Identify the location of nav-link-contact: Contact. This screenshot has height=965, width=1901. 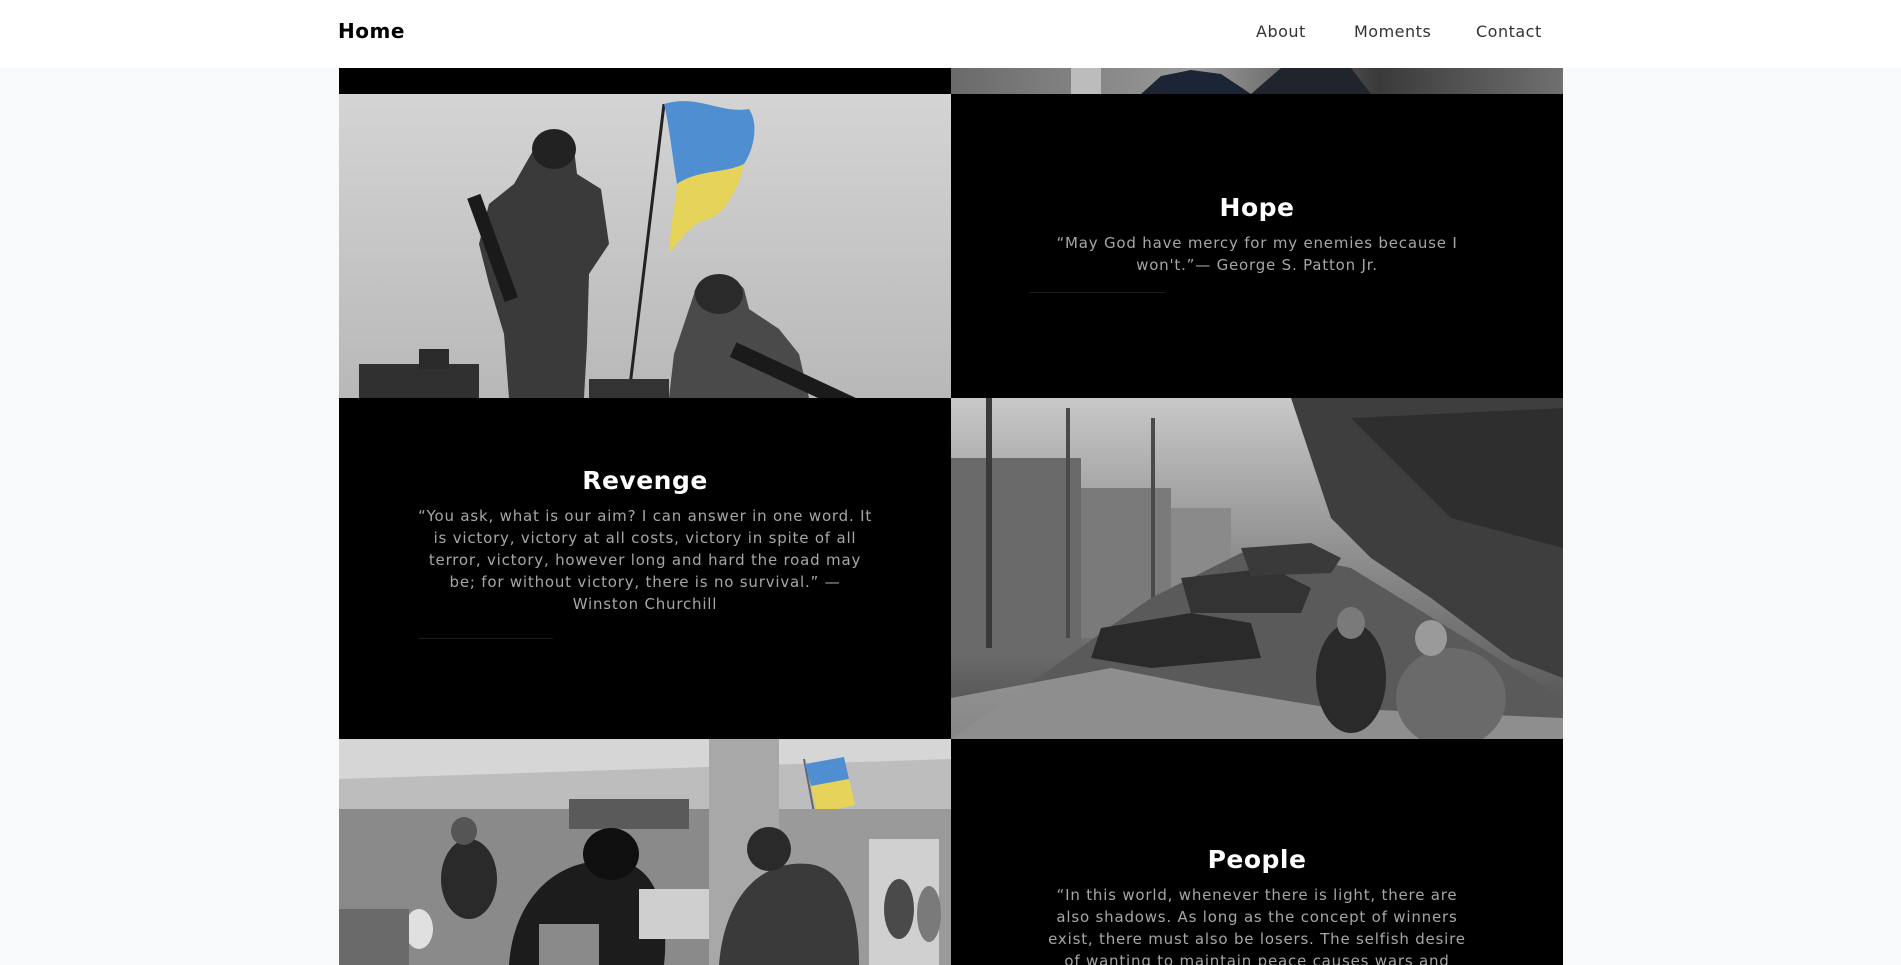
(1509, 31).